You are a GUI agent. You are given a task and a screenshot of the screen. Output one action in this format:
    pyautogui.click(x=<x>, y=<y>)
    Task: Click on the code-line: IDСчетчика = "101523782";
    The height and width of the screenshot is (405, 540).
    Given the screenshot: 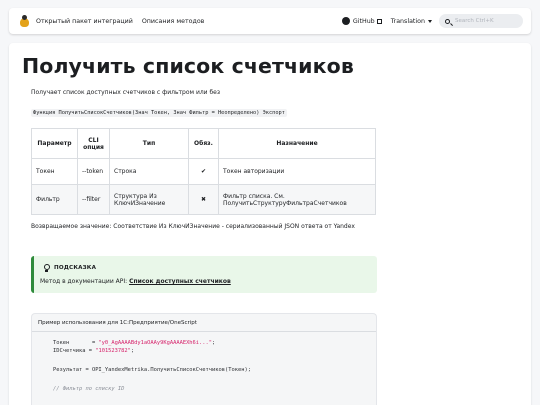 What is the action you would take?
    pyautogui.click(x=94, y=351)
    